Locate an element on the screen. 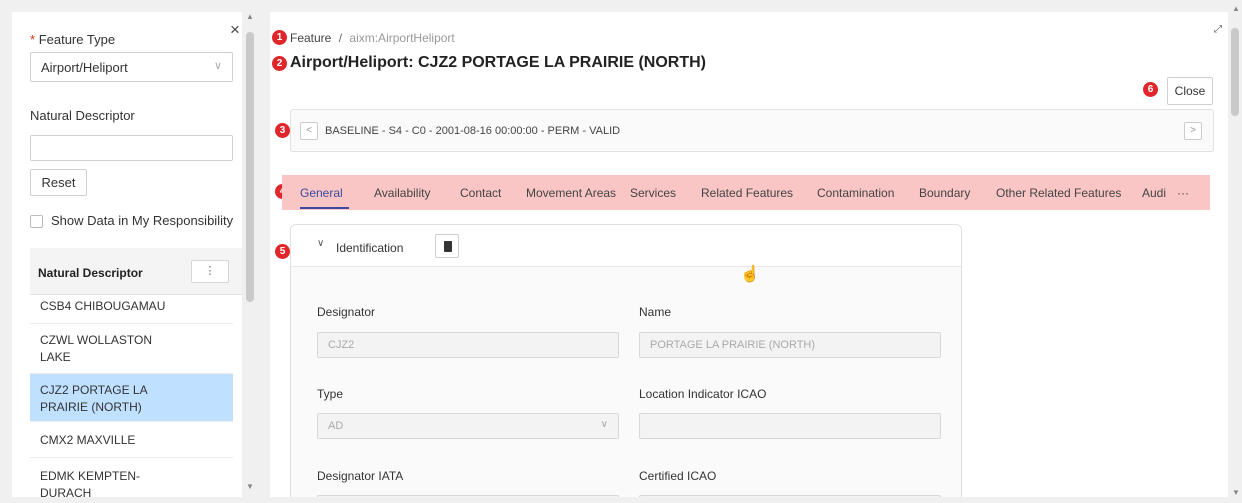 This screenshot has height=503, width=1242. hand-cursor-icon: ☝ is located at coordinates (750, 274).